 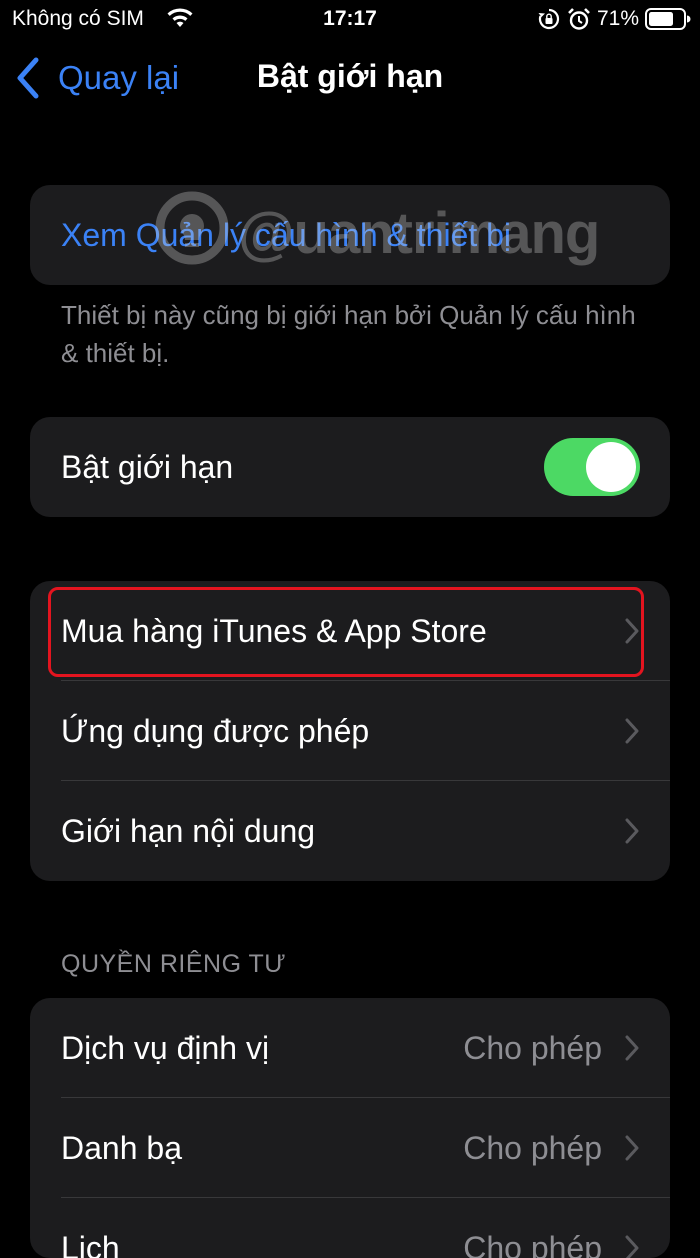 I want to click on status-bar: Không có SIM 17:17 71%, so click(x=350, y=20).